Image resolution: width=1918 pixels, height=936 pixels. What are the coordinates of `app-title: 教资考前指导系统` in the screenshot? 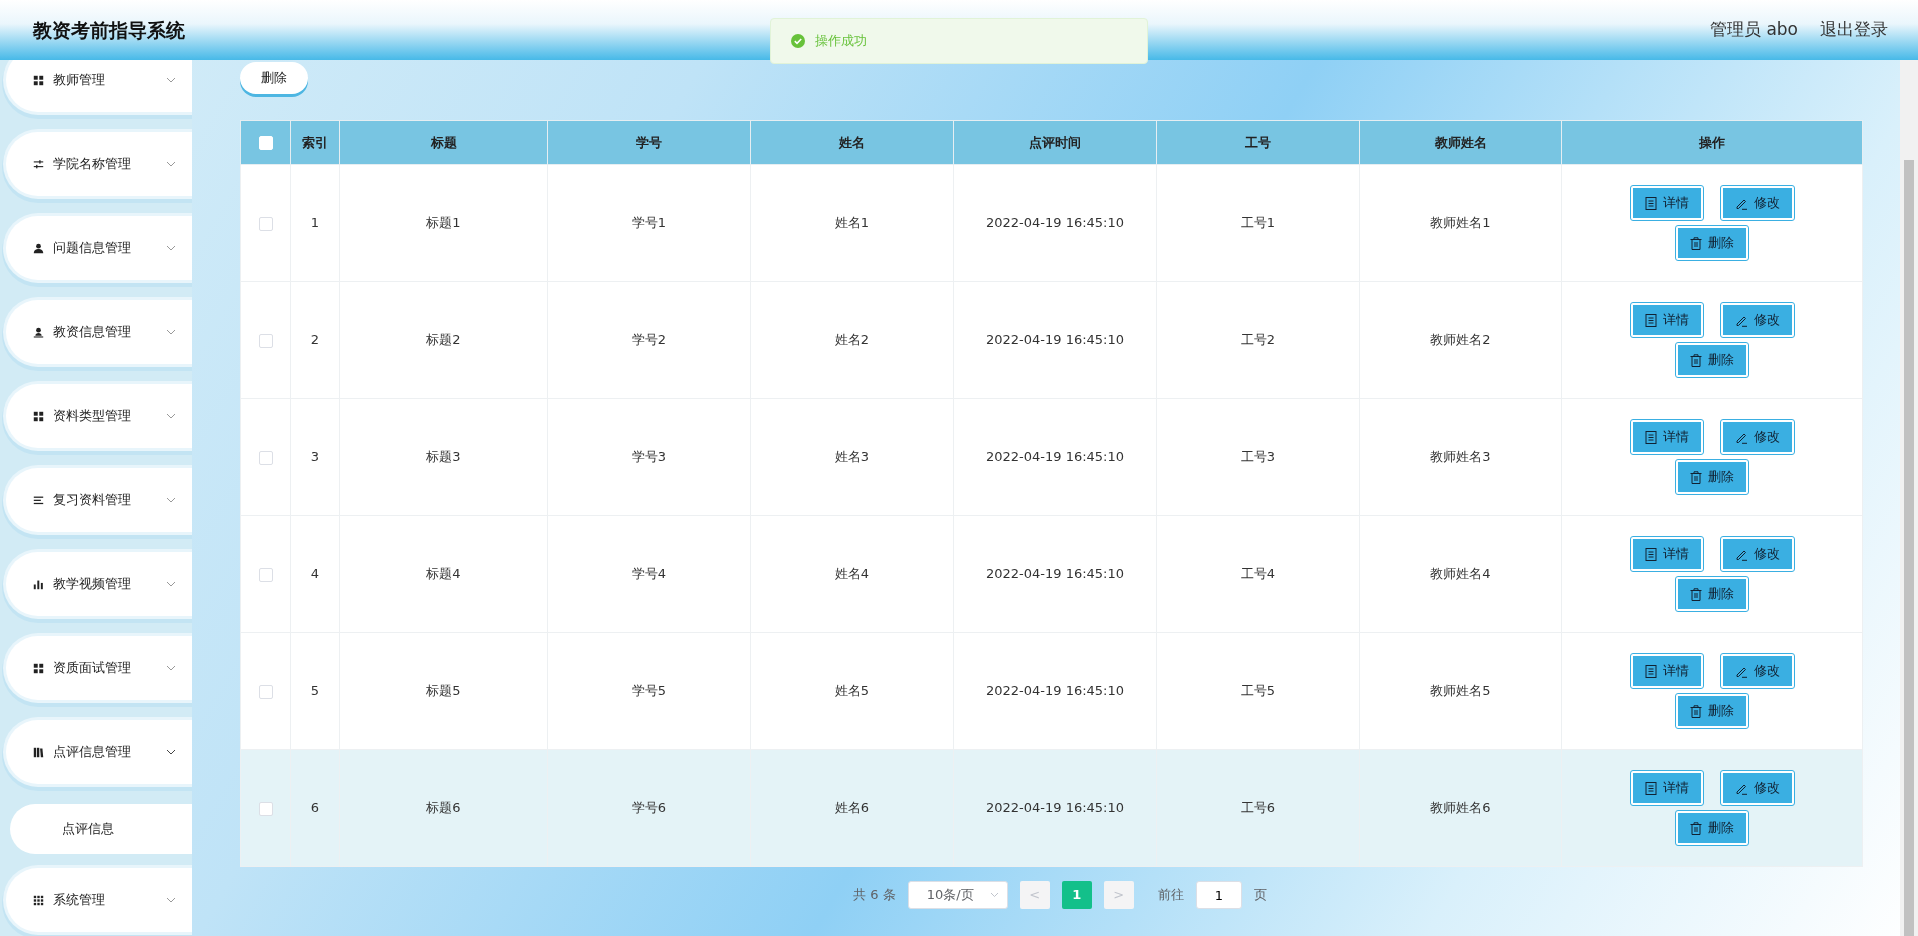 It's located at (109, 30).